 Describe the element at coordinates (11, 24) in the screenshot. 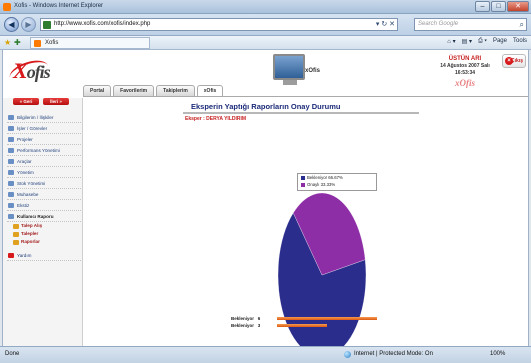

I see `back-arrow-icon: ◀` at that location.